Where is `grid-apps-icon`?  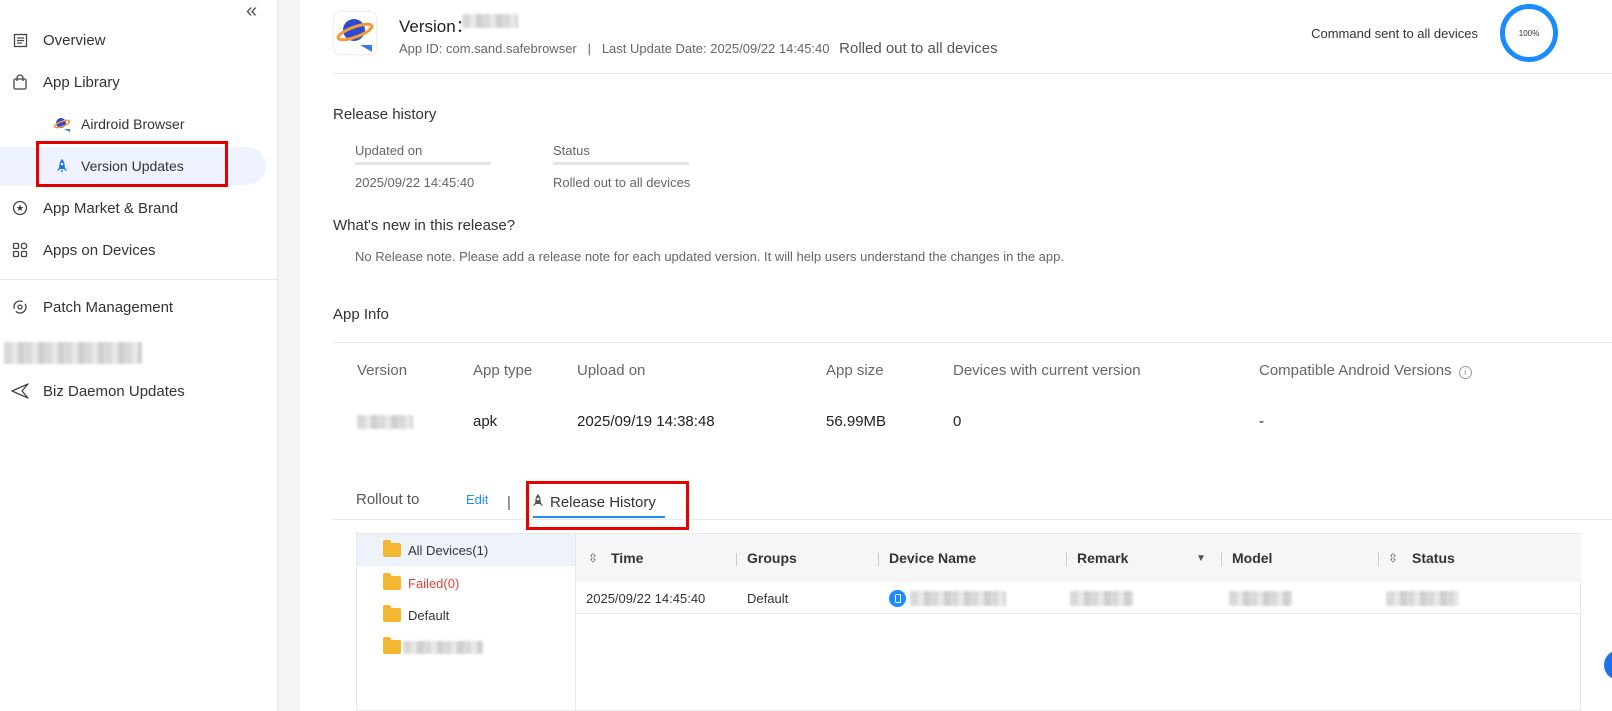
grid-apps-icon is located at coordinates (20, 250).